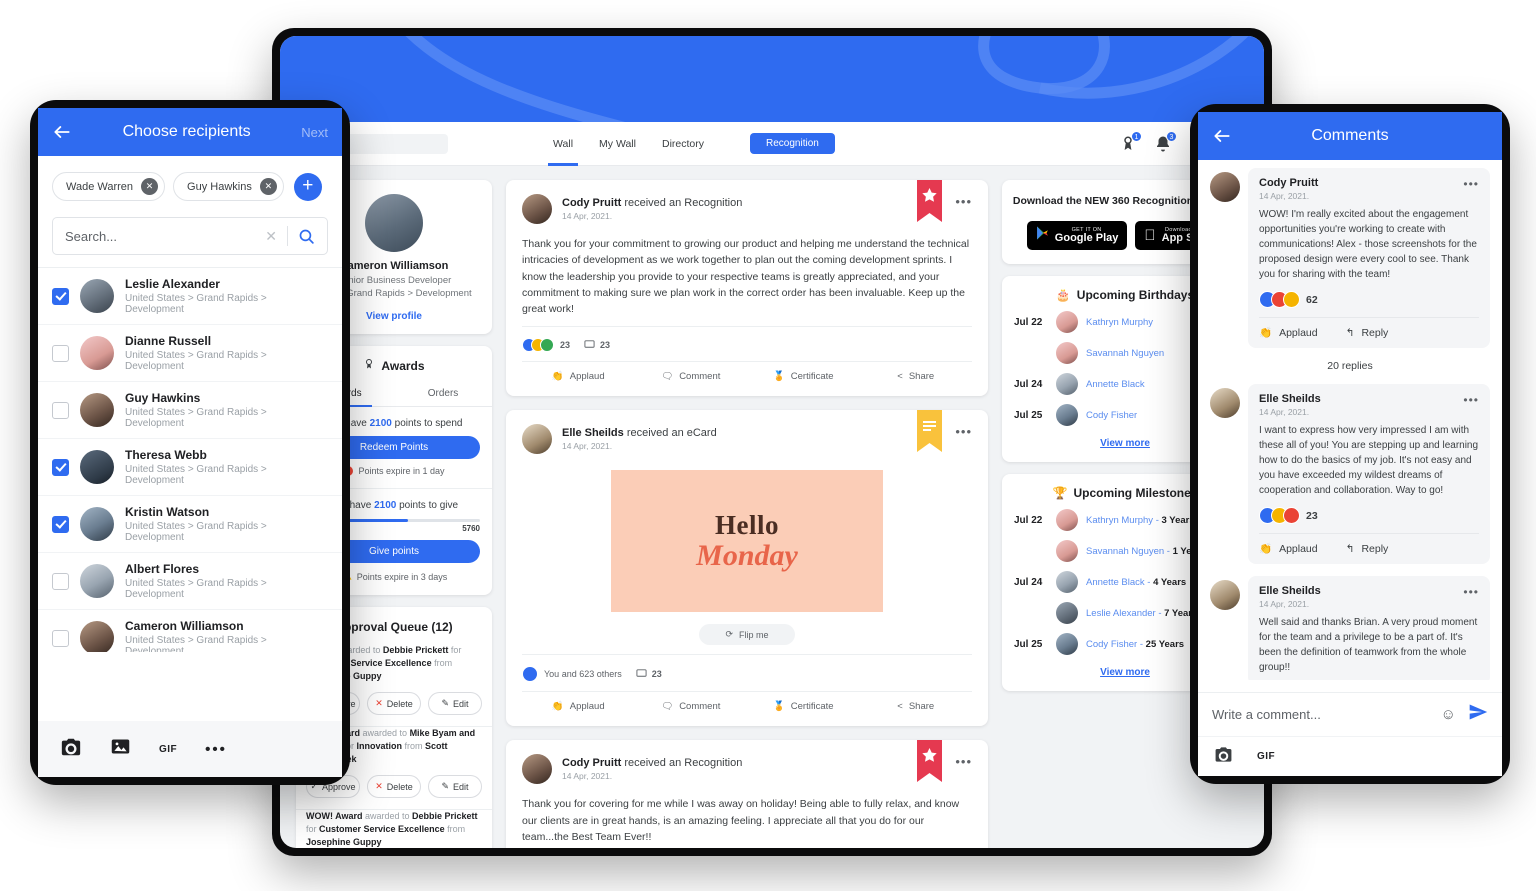  What do you see at coordinates (314, 132) in the screenshot?
I see `next-button: Next` at bounding box center [314, 132].